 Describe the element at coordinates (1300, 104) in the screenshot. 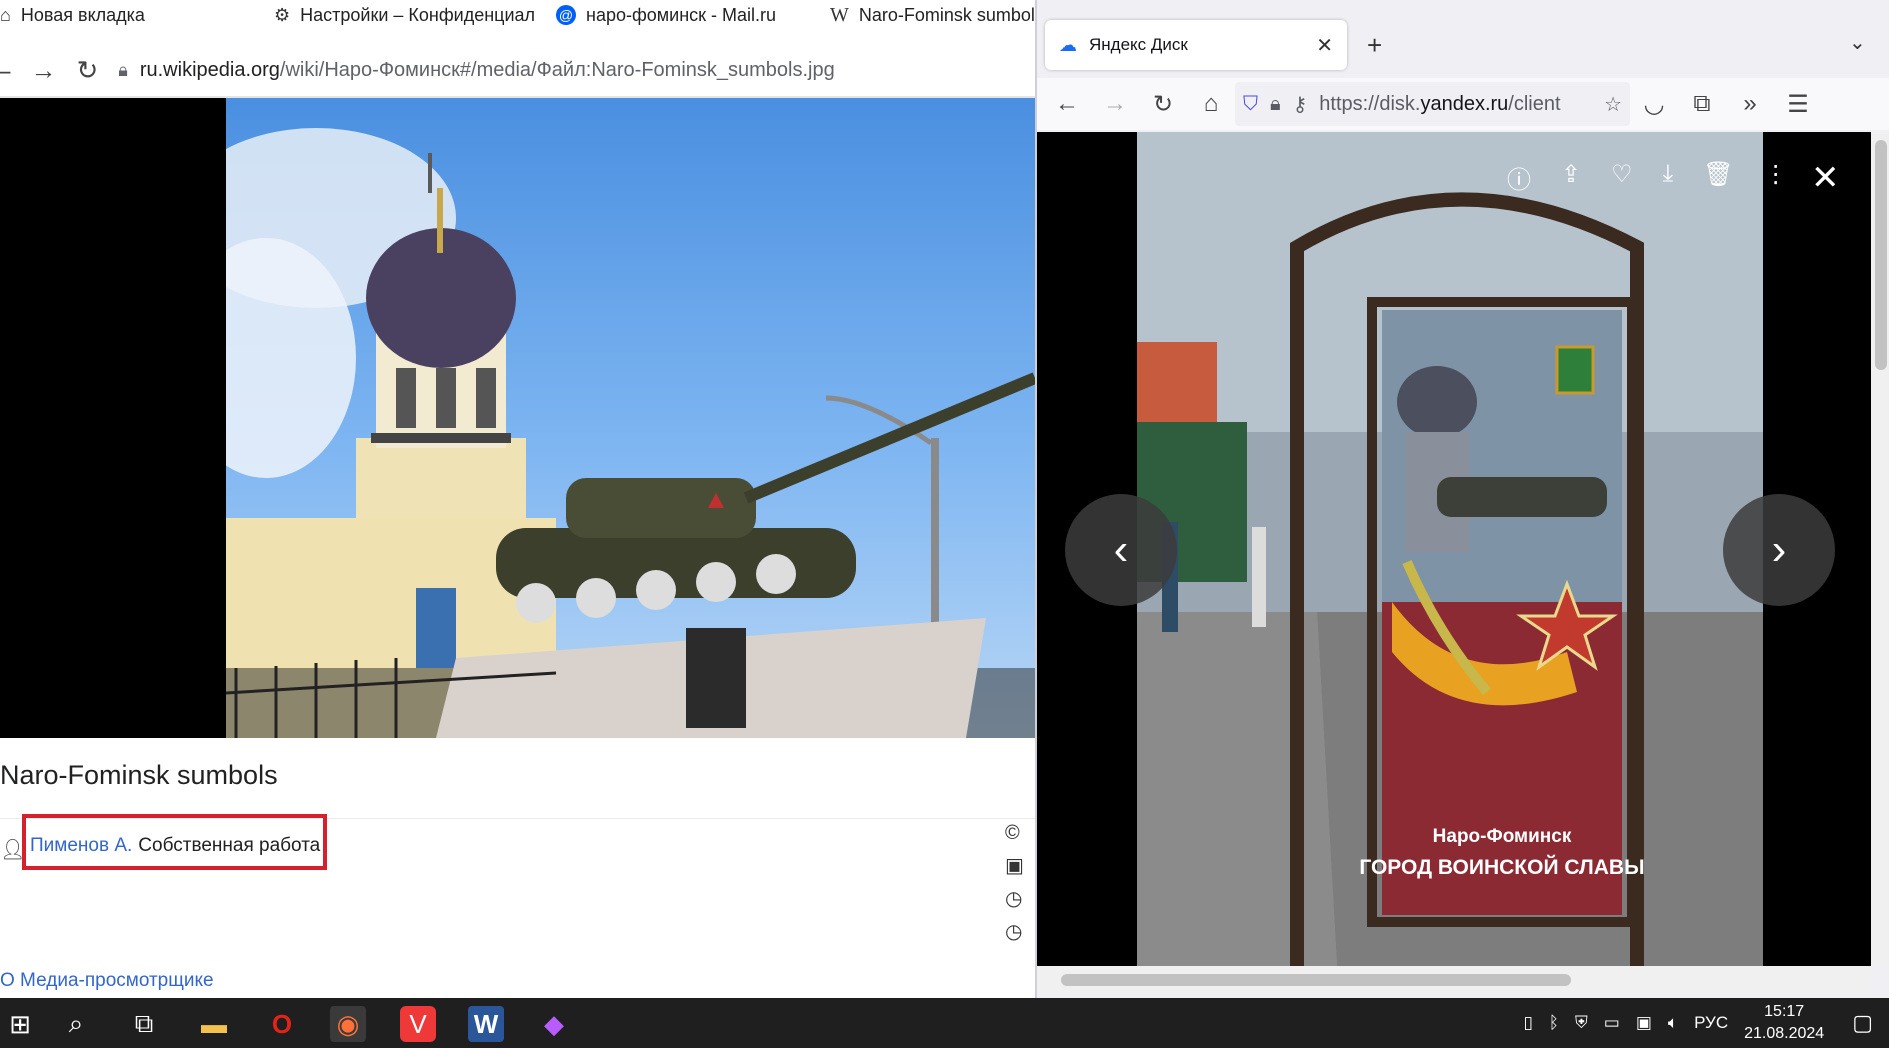

I see `key-icon: ⚷` at that location.